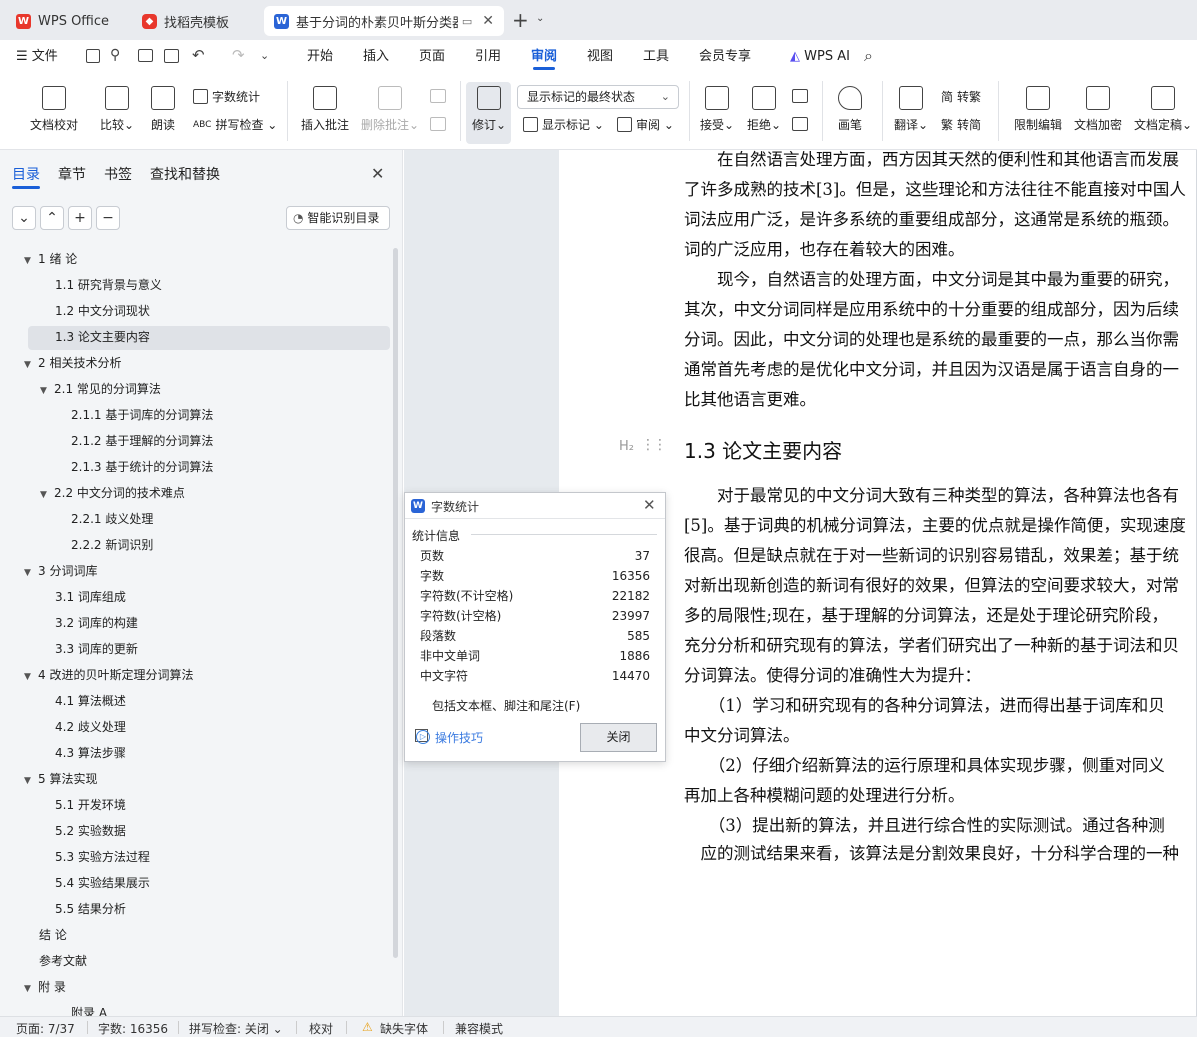  Describe the element at coordinates (50, 259) in the screenshot. I see `toc-item: ▼ 1 绪 论` at that location.